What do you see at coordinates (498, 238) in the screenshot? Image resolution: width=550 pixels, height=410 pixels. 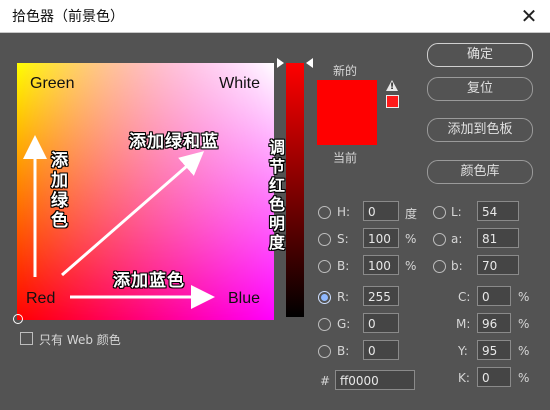 I see `input-a: 81` at bounding box center [498, 238].